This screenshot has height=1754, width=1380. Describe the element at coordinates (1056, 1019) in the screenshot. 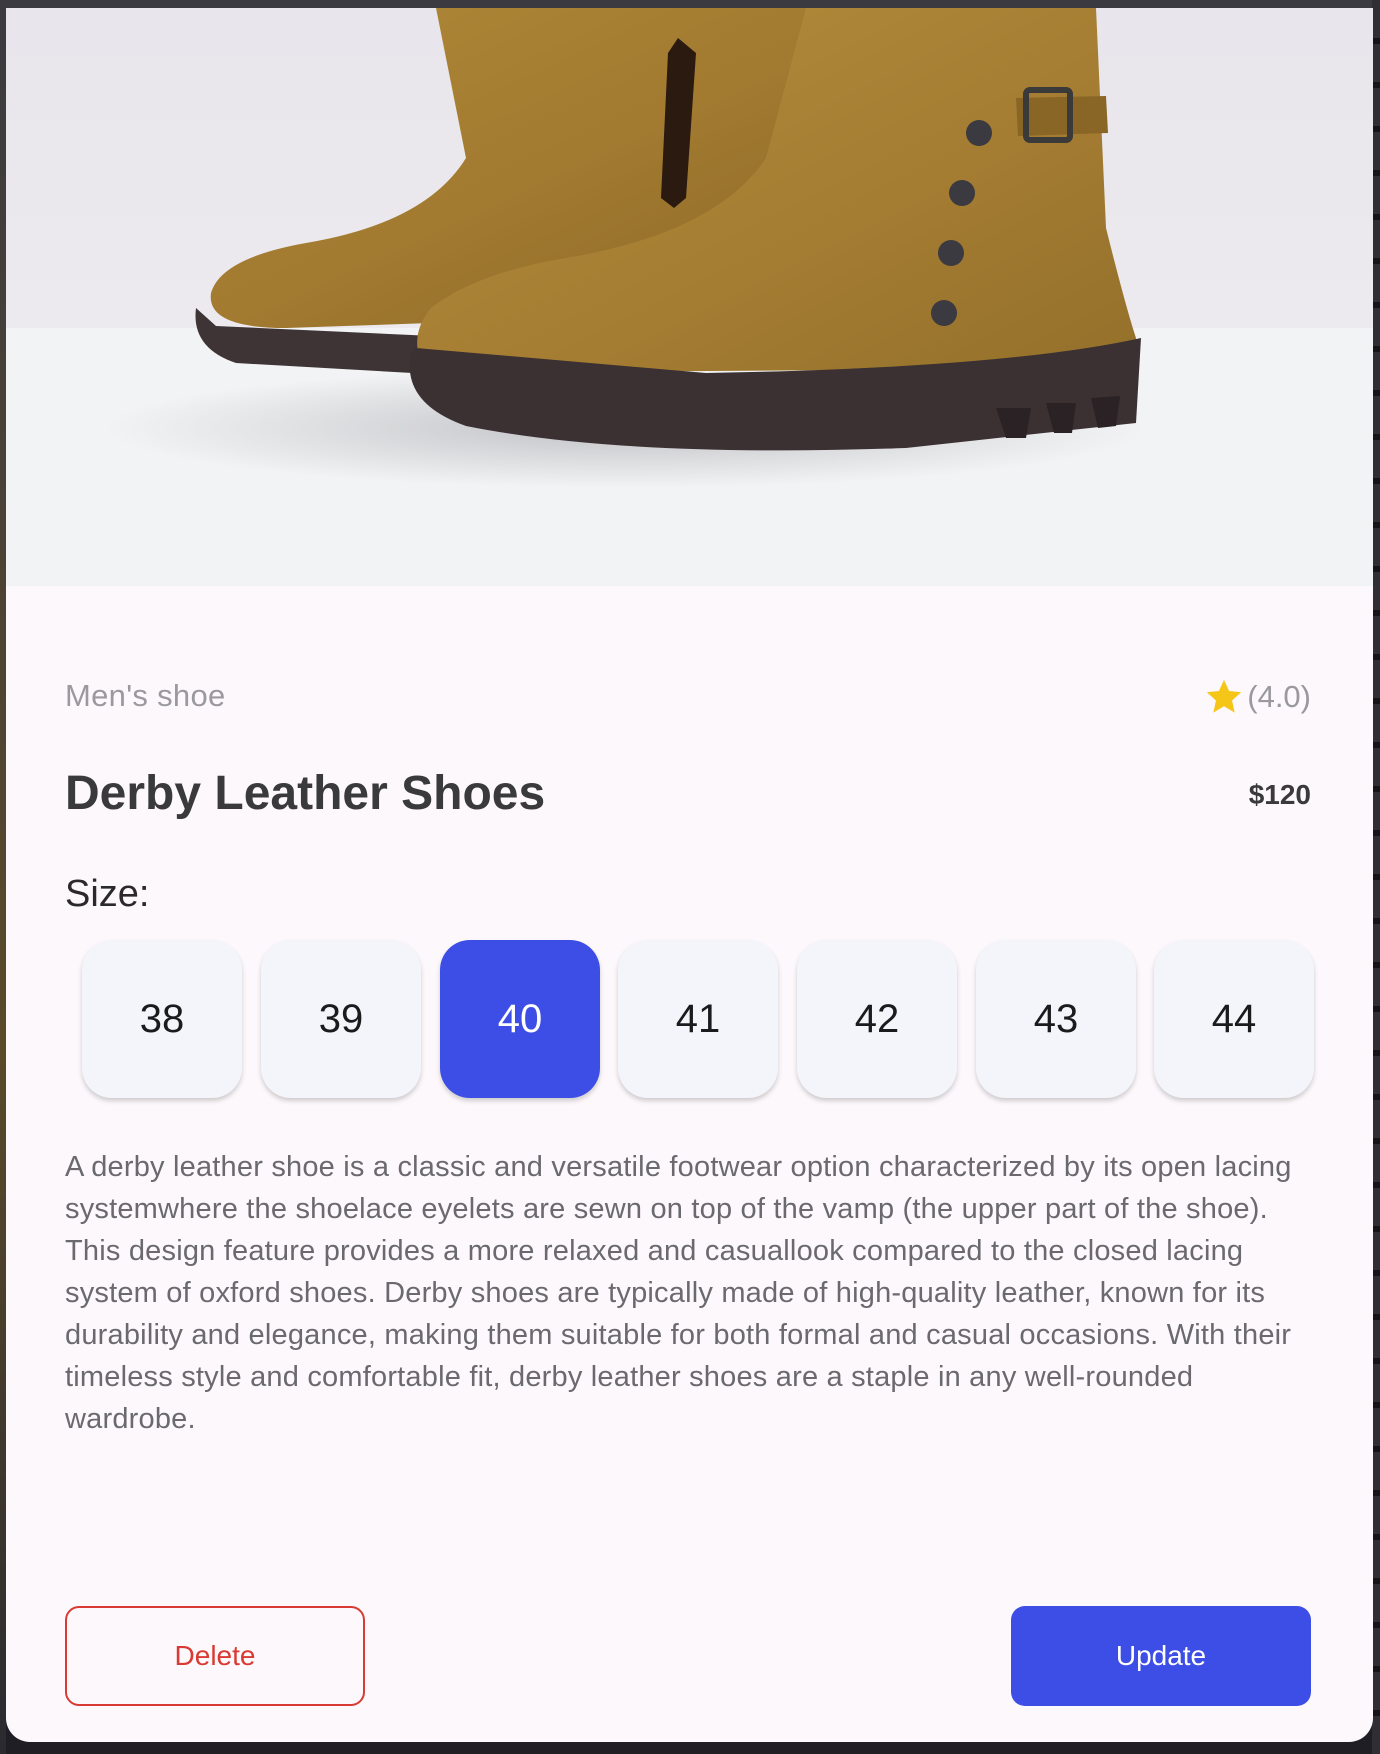

I see `size-option-43: 43` at that location.